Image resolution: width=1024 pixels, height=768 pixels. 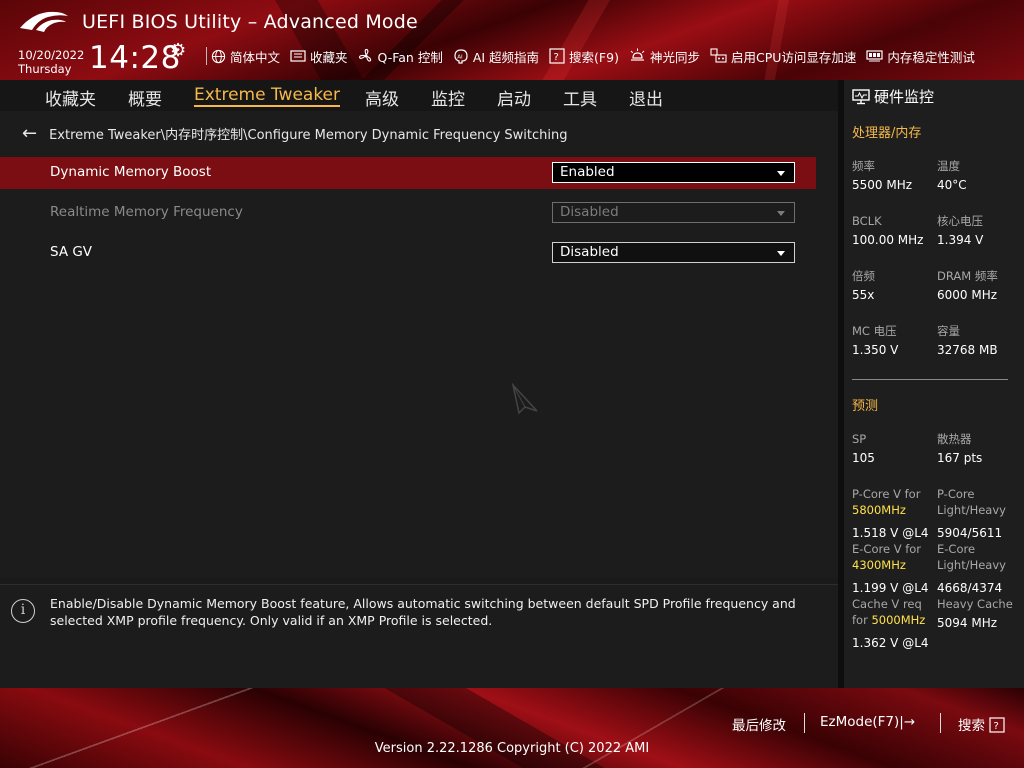 I want to click on mc-voltage-label: MC 电压, so click(x=874, y=331).